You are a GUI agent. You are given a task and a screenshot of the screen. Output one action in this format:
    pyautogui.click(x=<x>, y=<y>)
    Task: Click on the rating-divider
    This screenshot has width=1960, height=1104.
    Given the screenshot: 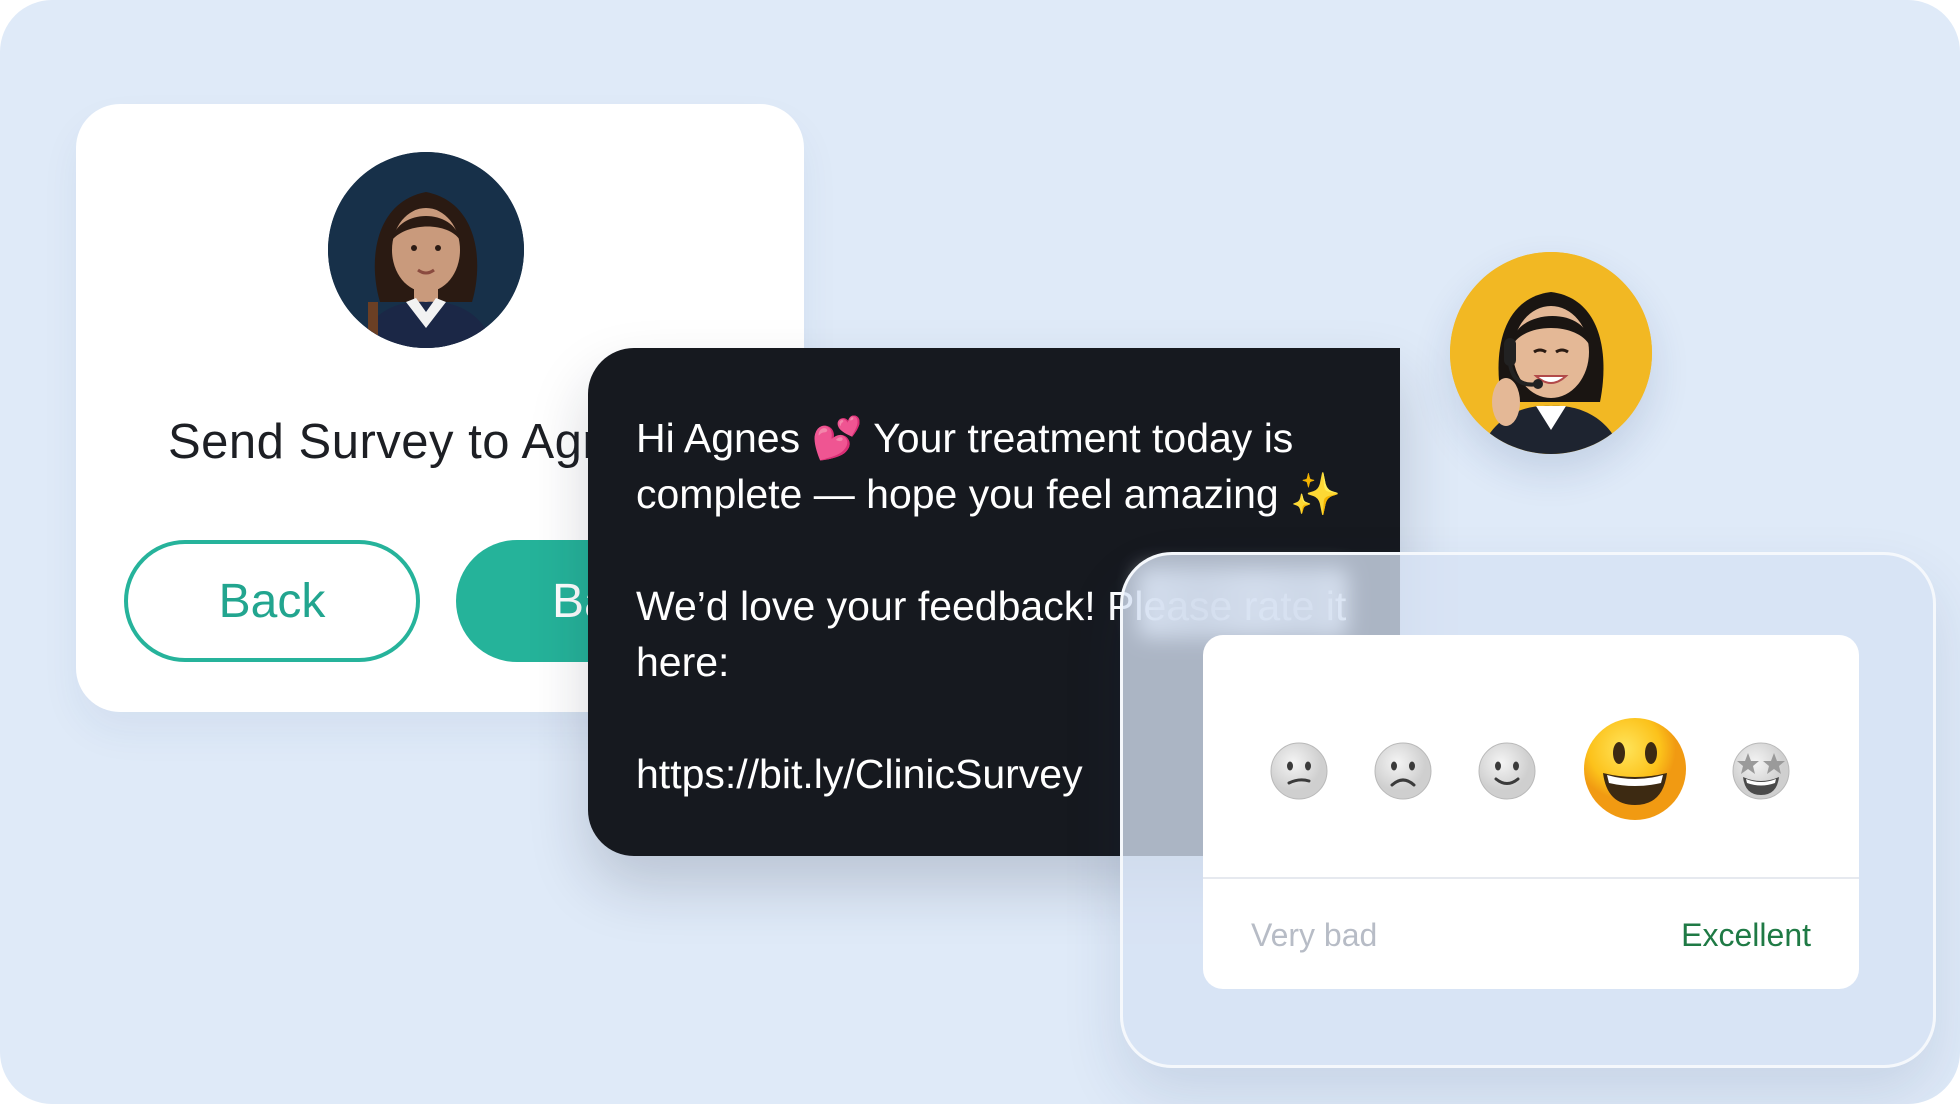 What is the action you would take?
    pyautogui.click(x=1531, y=878)
    